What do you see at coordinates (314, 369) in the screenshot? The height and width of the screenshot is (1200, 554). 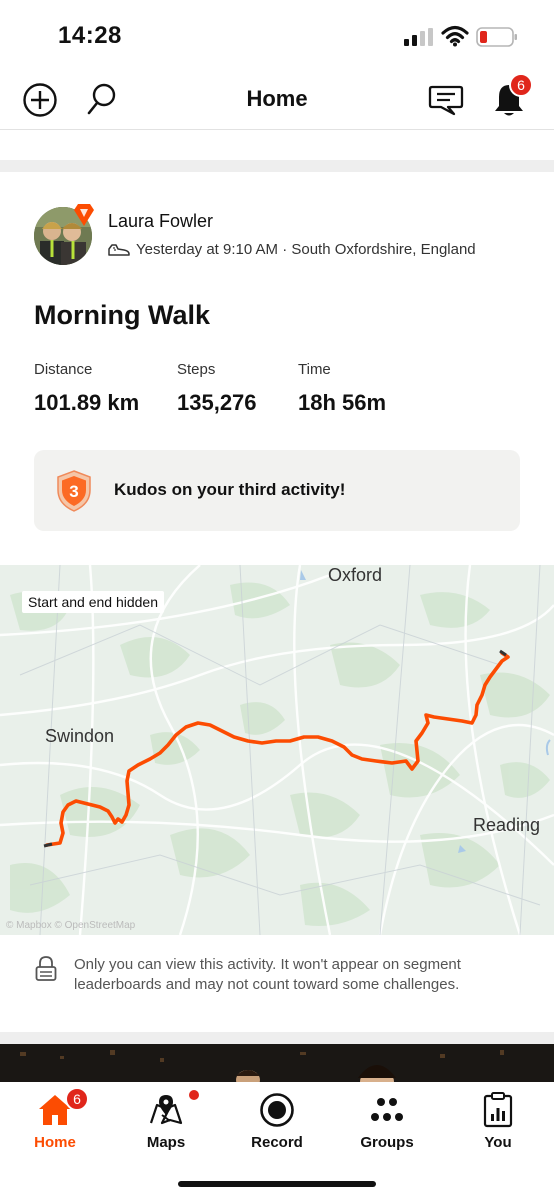 I see `stat-label: Time` at bounding box center [314, 369].